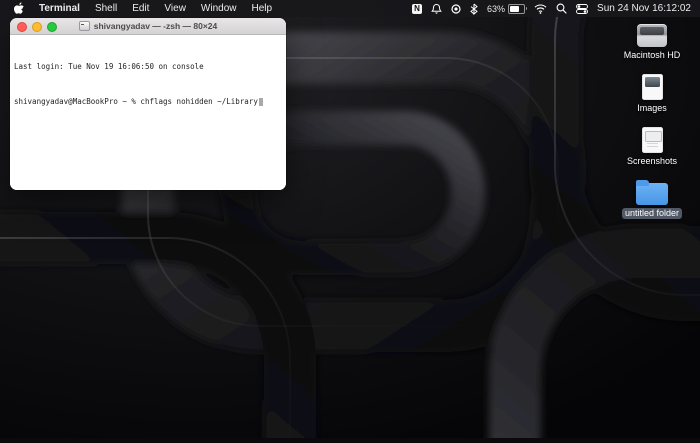 The image size is (700, 443). What do you see at coordinates (652, 160) in the screenshot?
I see `icon-label: Screenshots` at bounding box center [652, 160].